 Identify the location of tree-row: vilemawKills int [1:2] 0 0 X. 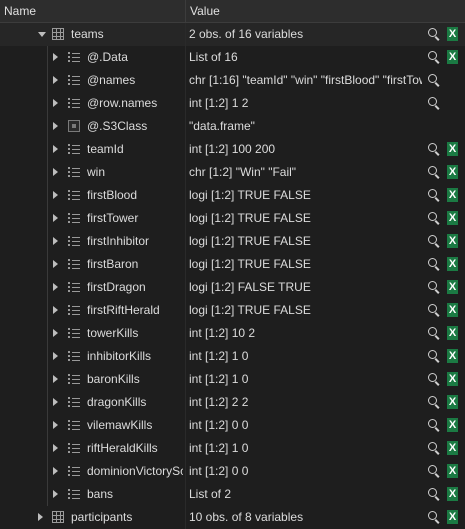
(232, 425).